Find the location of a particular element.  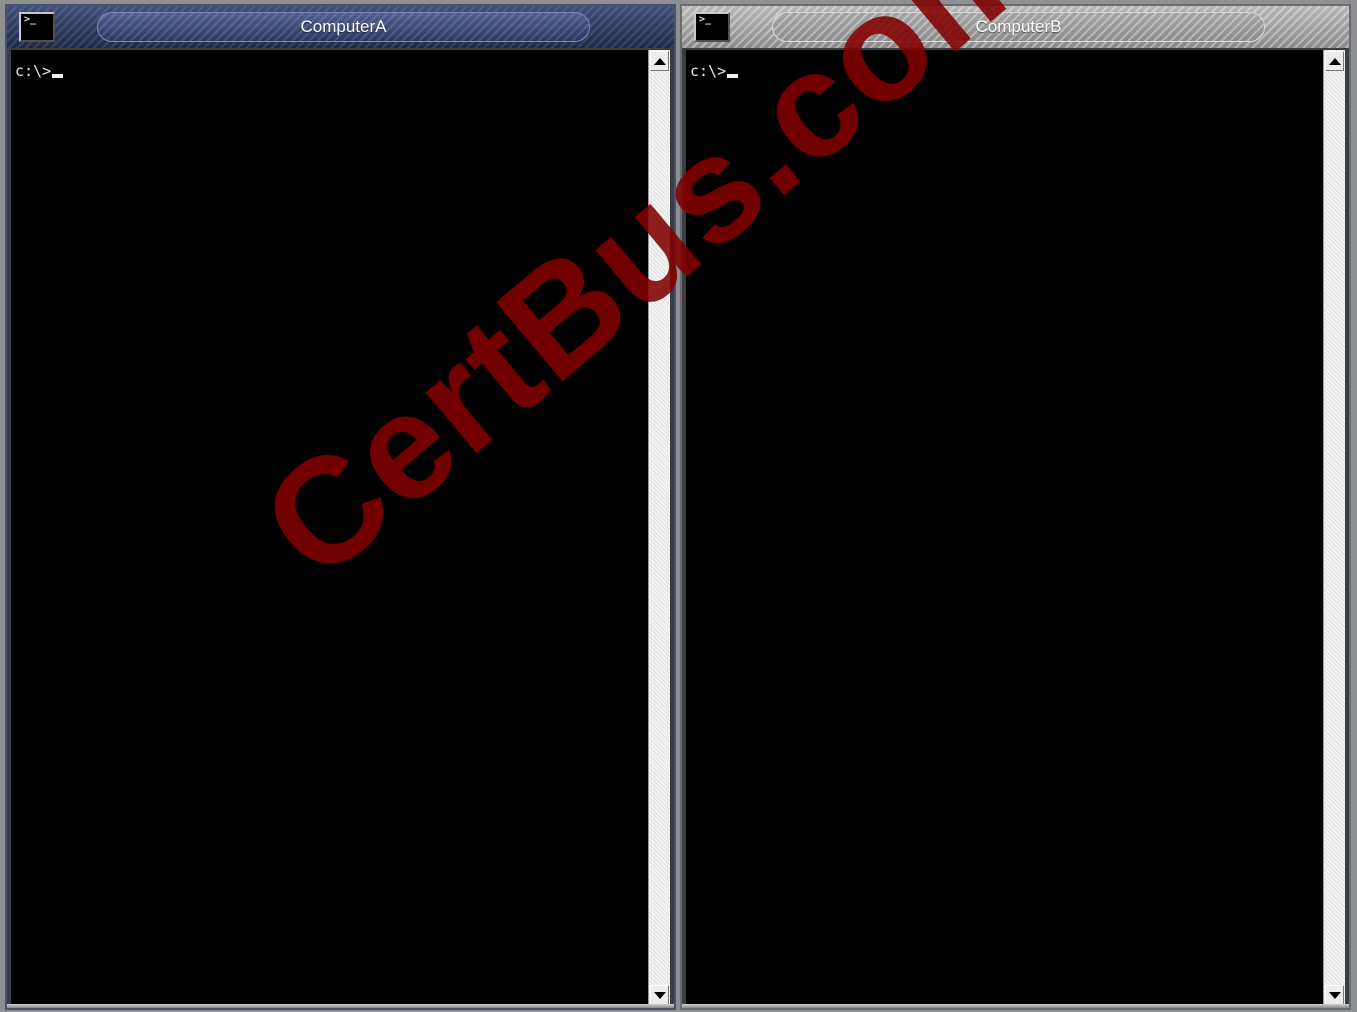

title-bar: >_ ComputerB is located at coordinates (1015, 27).